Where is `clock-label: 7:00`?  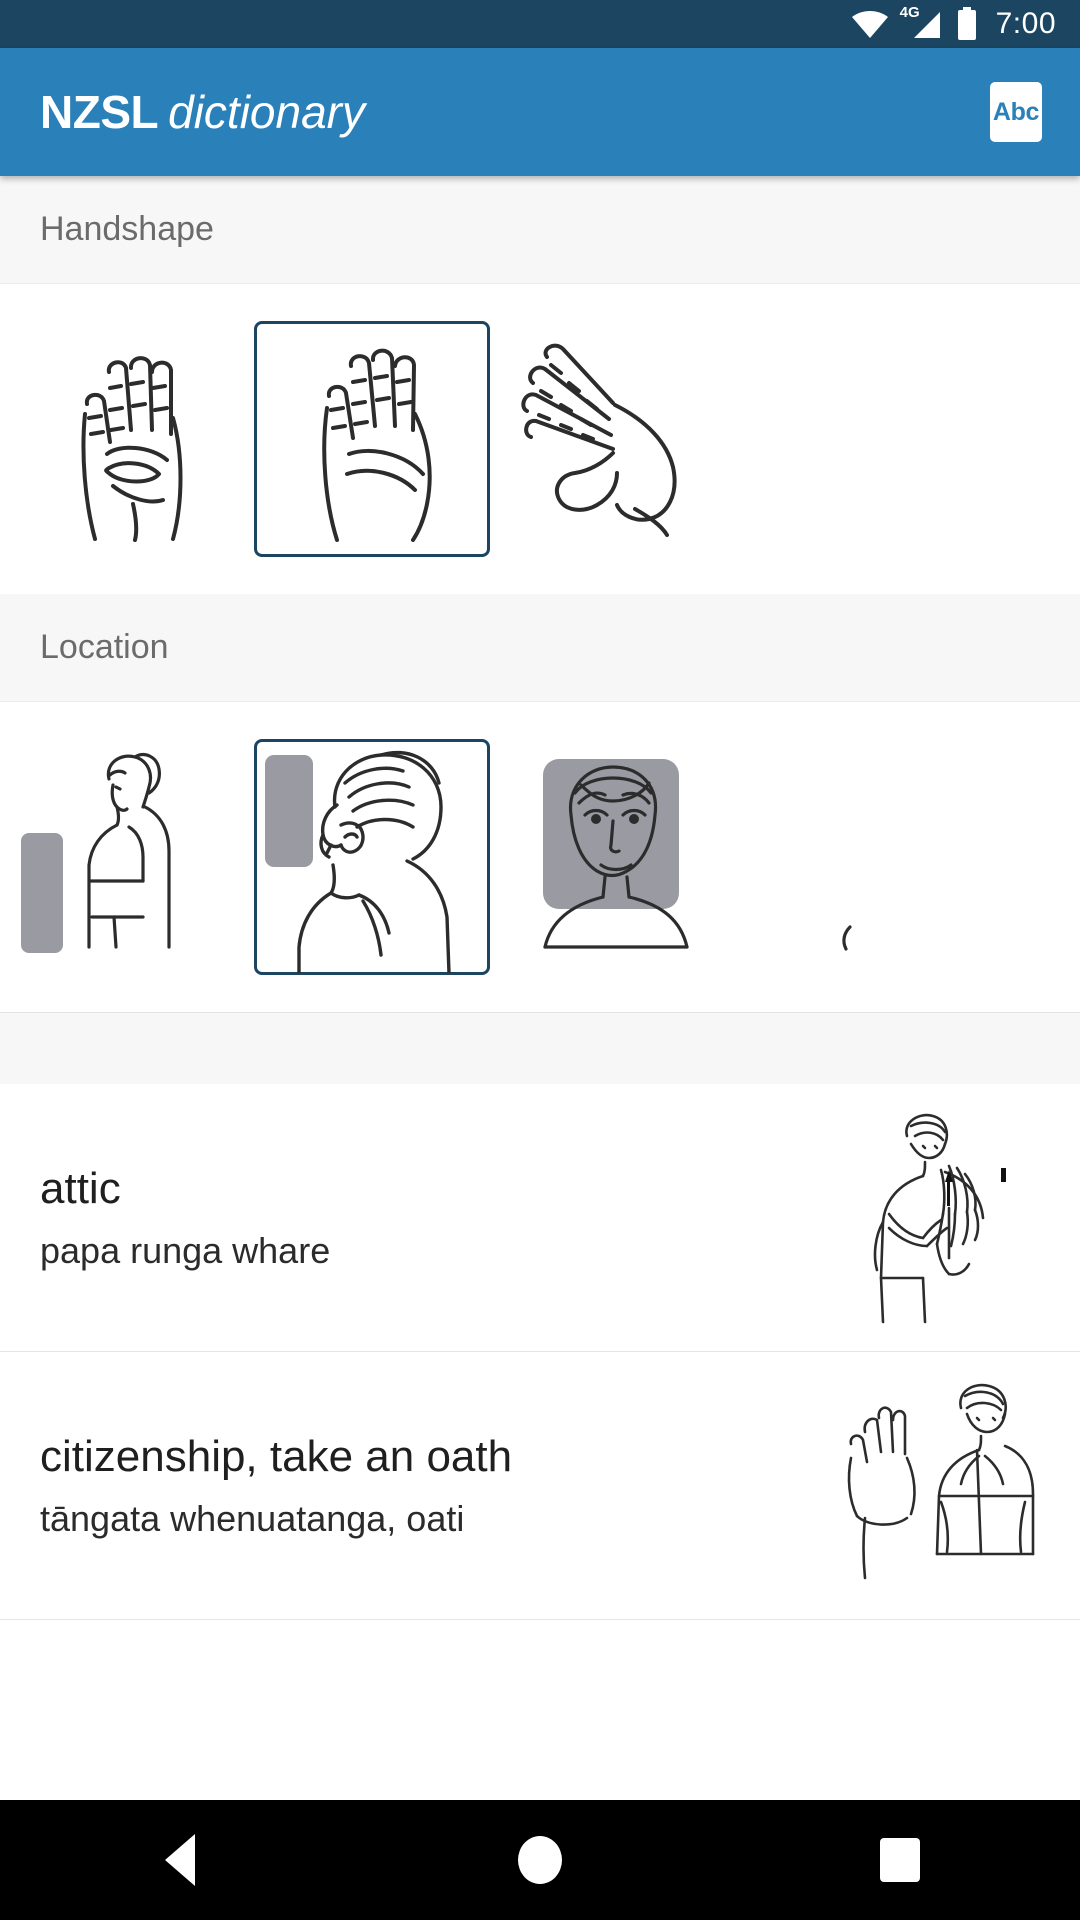 clock-label: 7:00 is located at coordinates (1025, 23).